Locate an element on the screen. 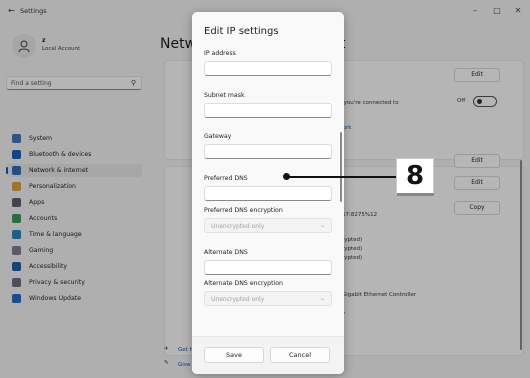 The image size is (530, 378). preferred-dns-encryption-label: Preferred DNS encryption is located at coordinates (243, 210).